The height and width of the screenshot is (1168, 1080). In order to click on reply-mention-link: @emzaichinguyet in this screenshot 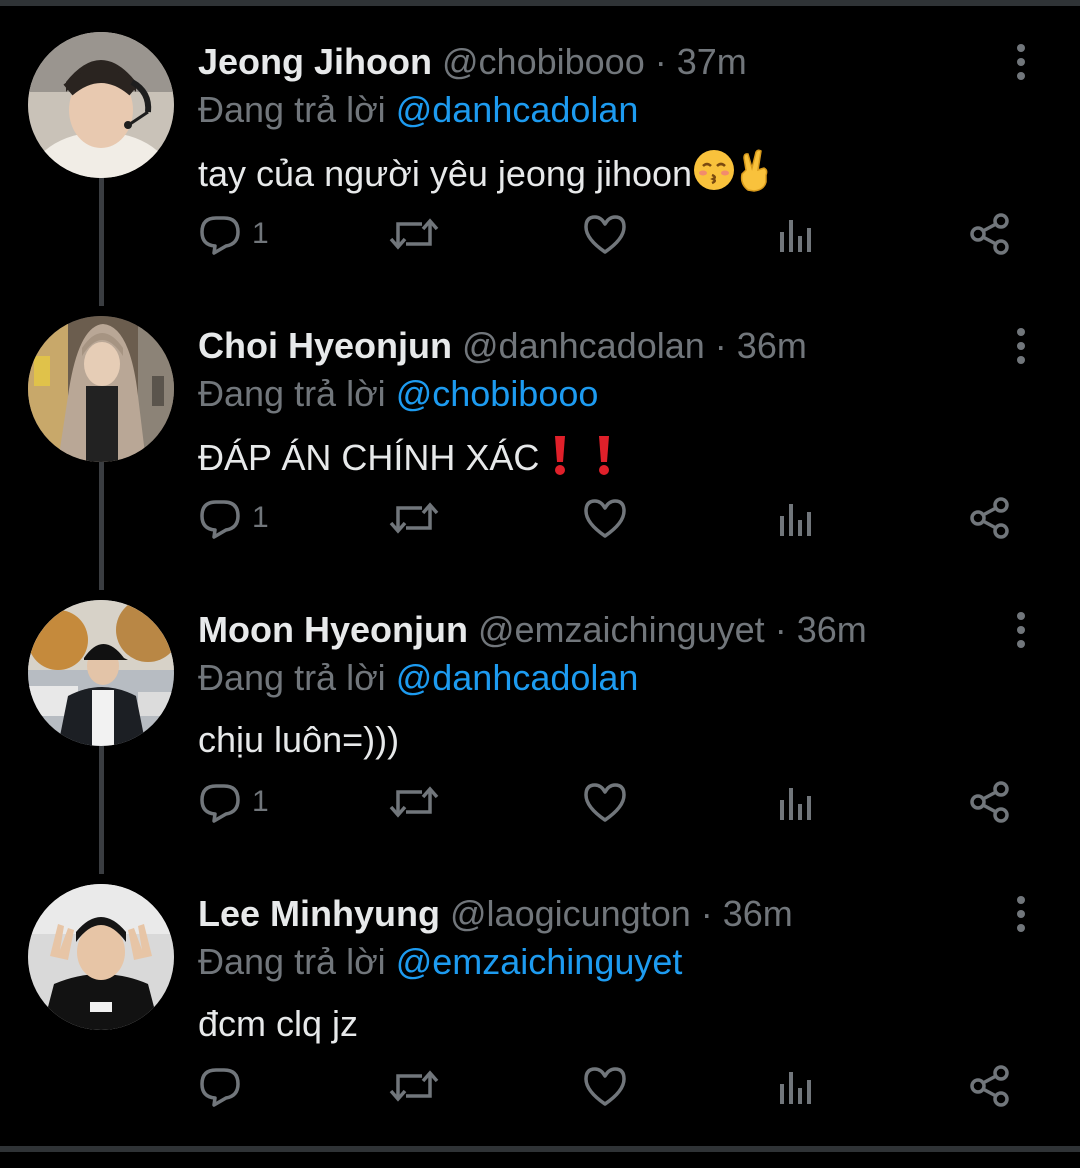, I will do `click(539, 961)`.